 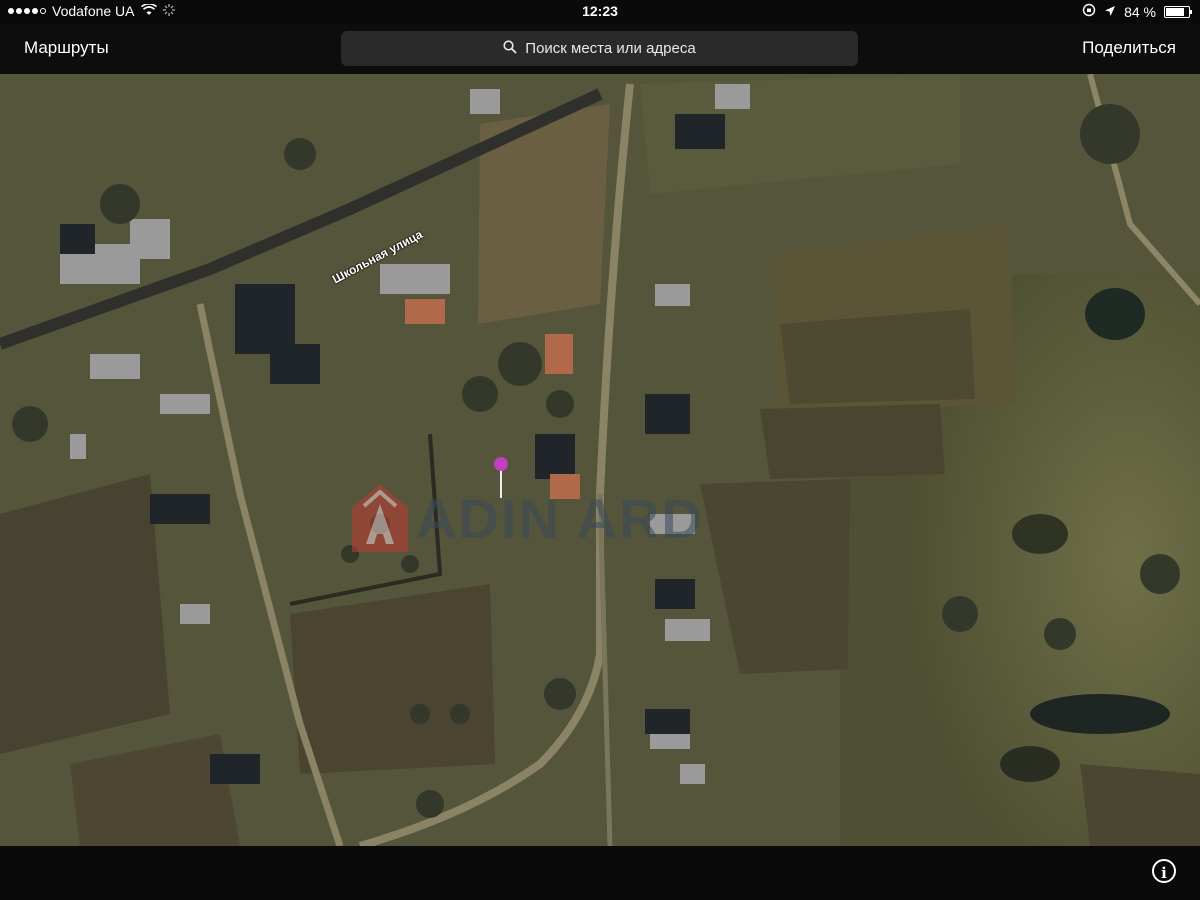 I want to click on watermark-text: ADIN ARD, so click(x=560, y=518).